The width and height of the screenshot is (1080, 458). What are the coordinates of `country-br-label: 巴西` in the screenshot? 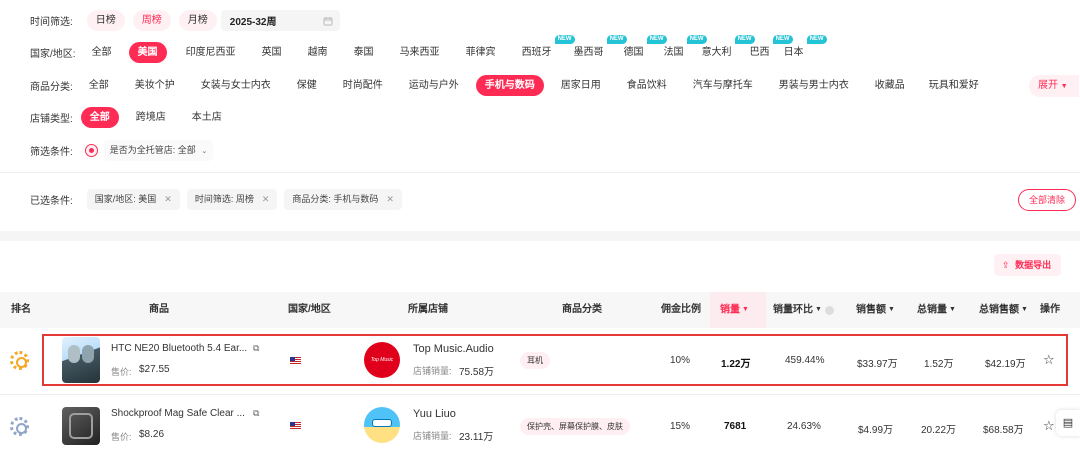 It's located at (759, 52).